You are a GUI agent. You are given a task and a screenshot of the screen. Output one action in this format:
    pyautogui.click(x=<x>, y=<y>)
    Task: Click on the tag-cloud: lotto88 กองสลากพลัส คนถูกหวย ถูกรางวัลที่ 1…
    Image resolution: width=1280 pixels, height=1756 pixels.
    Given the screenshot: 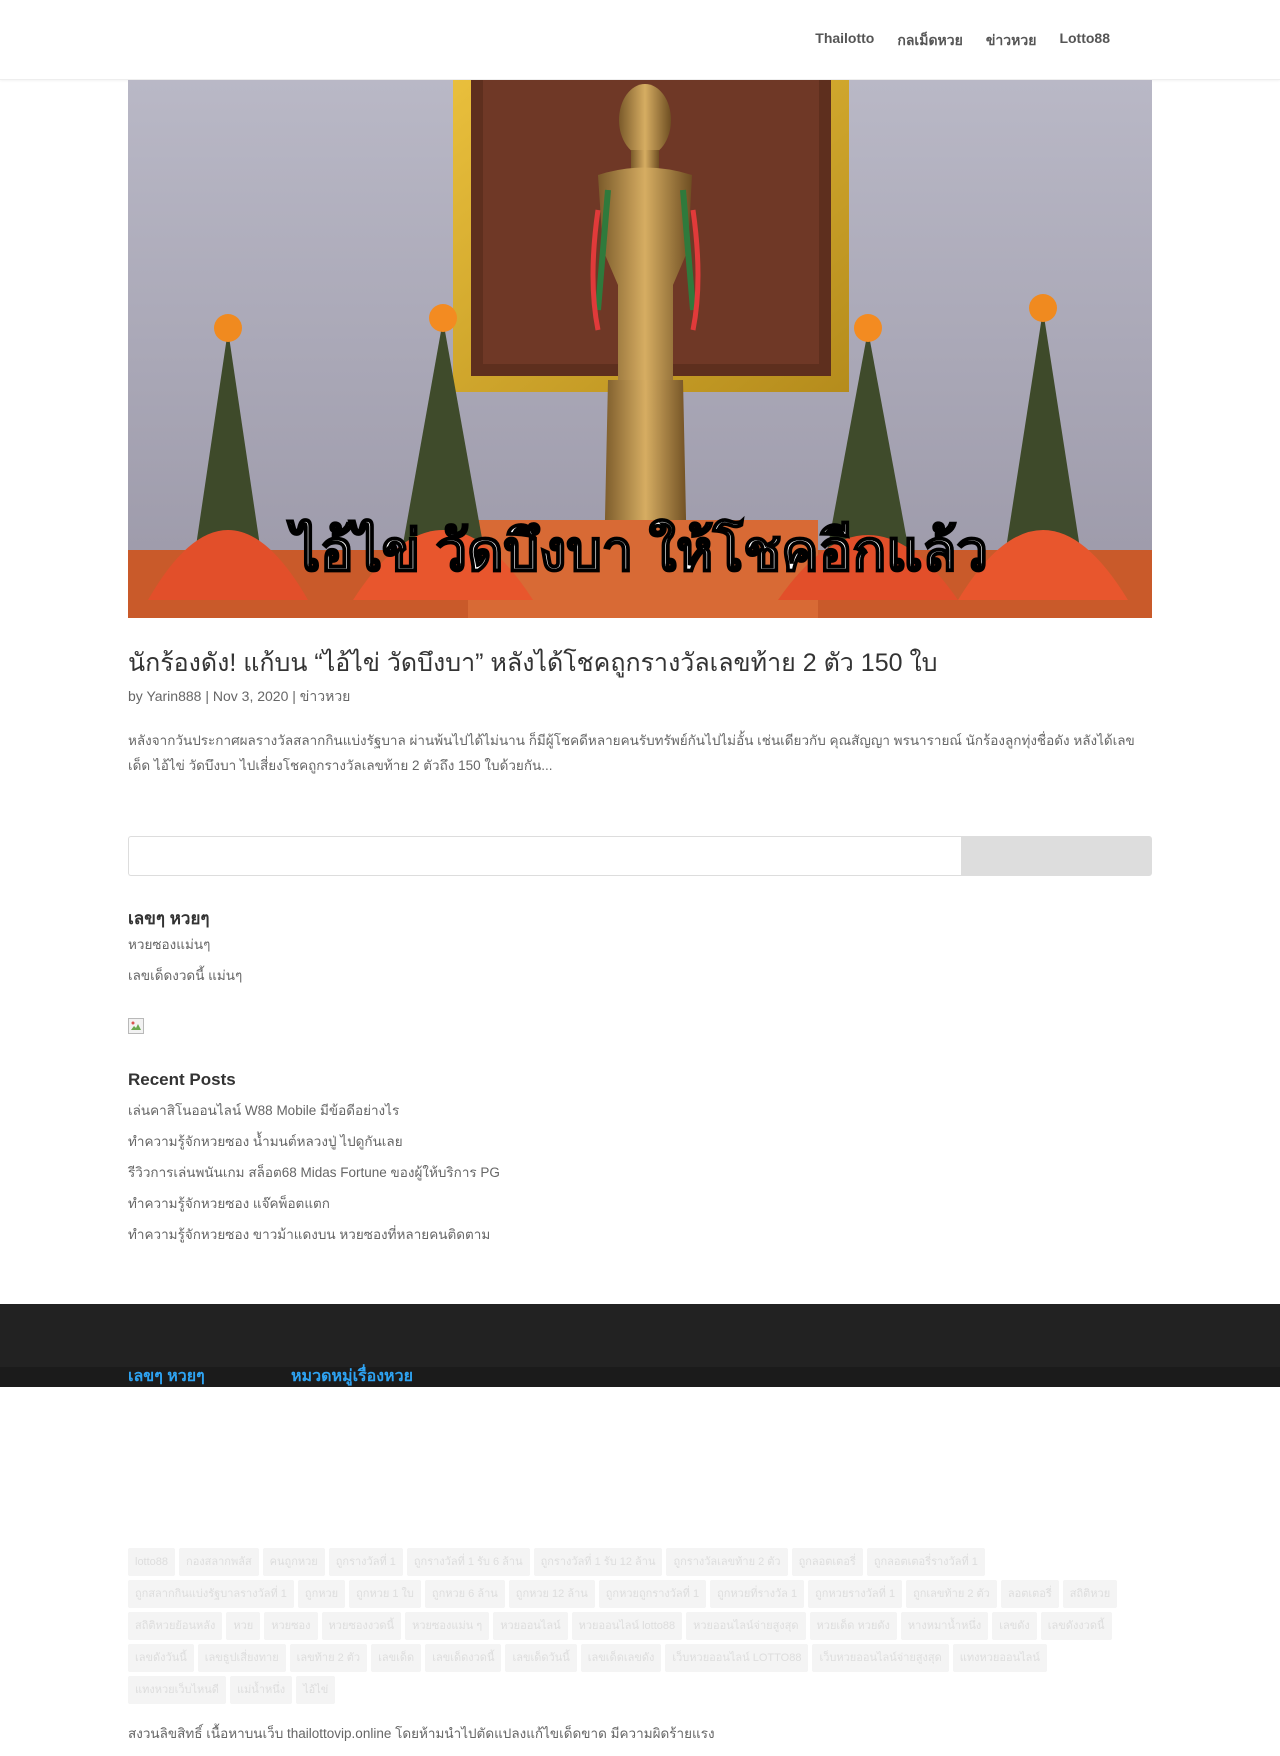 What is the action you would take?
    pyautogui.click(x=640, y=1628)
    